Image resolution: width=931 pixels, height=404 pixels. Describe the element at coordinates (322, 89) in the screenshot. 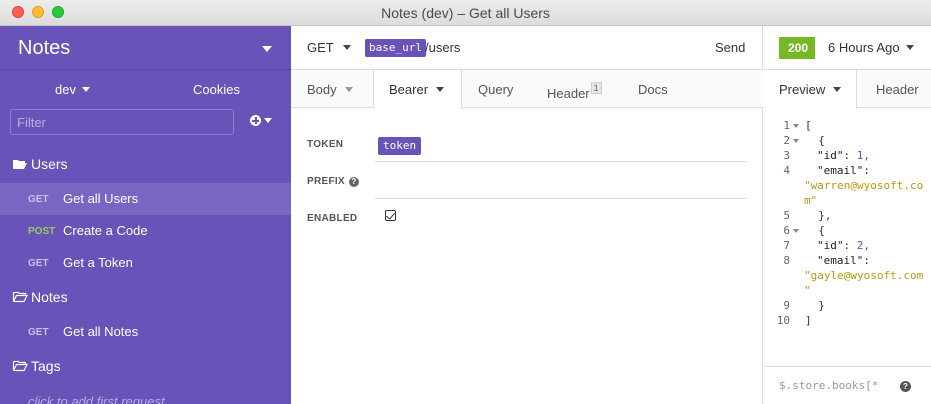

I see `tab-label: Body` at that location.